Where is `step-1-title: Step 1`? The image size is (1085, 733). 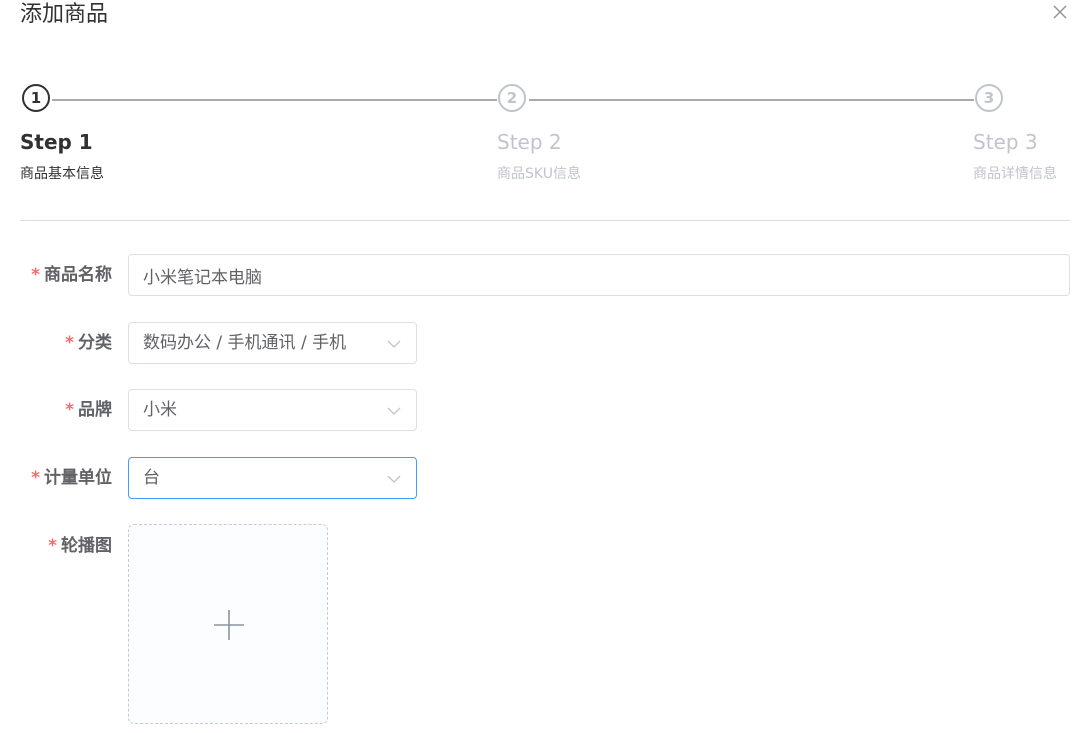
step-1-title: Step 1 is located at coordinates (56, 142).